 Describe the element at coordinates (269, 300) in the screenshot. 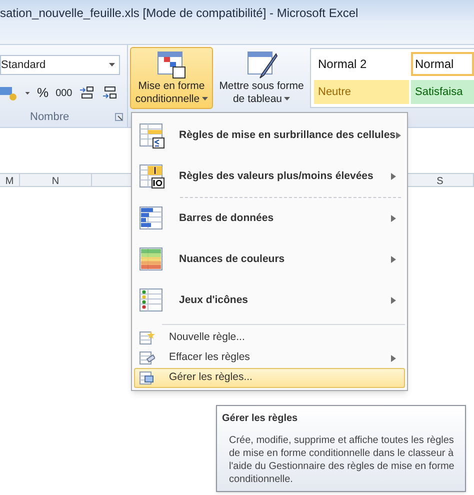

I see `menu-item: Jeux d'icônes` at that location.